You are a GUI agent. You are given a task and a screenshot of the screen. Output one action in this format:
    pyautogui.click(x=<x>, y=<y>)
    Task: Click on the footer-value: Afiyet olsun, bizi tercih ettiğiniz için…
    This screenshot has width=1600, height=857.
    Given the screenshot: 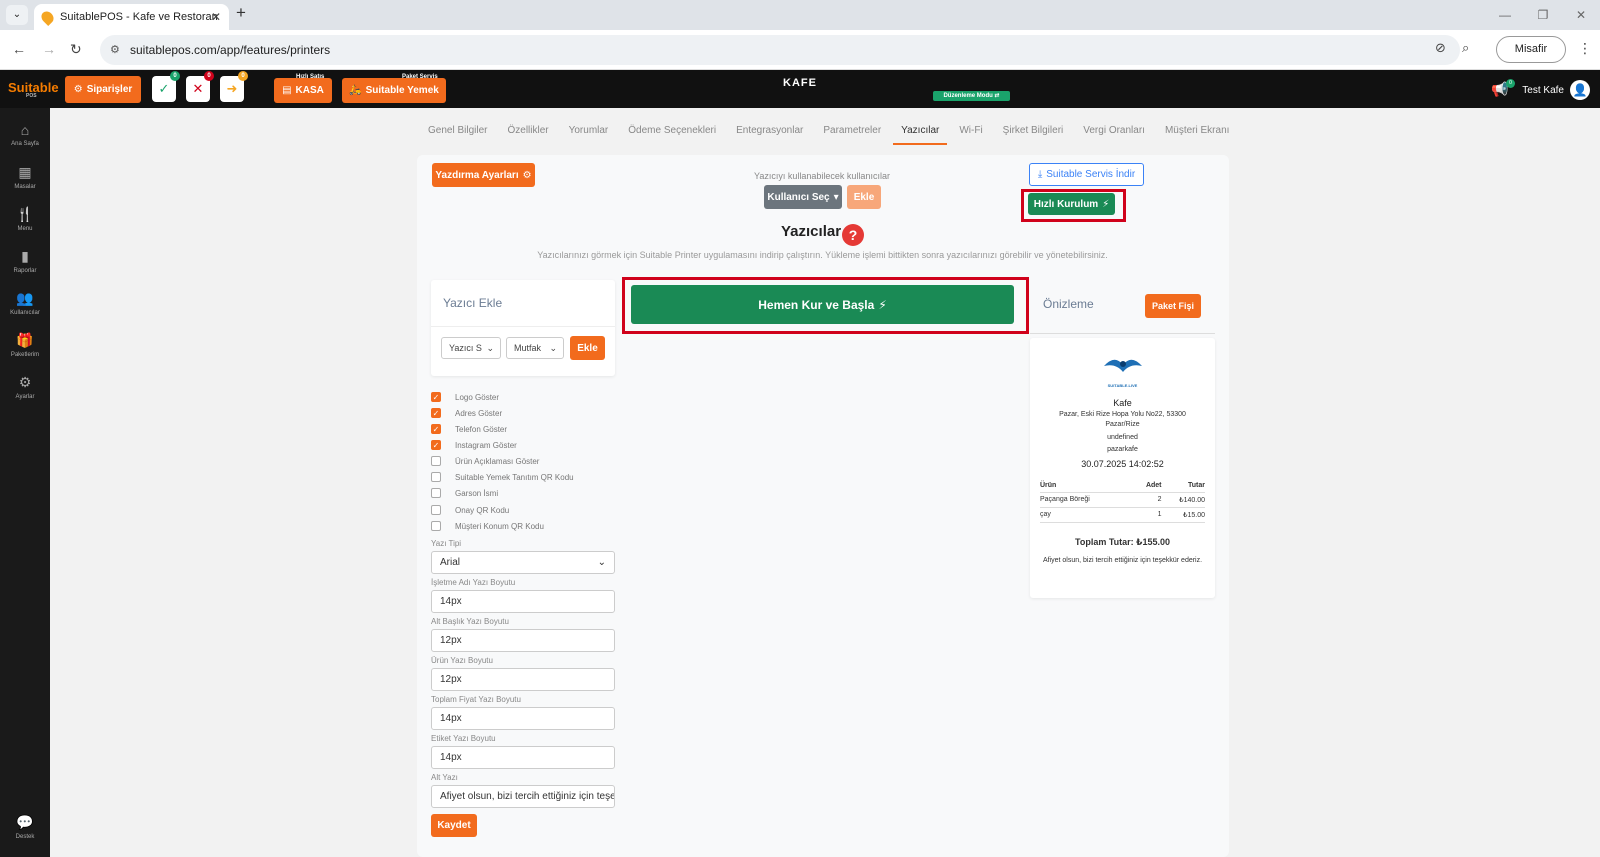 What is the action you would take?
    pyautogui.click(x=527, y=796)
    